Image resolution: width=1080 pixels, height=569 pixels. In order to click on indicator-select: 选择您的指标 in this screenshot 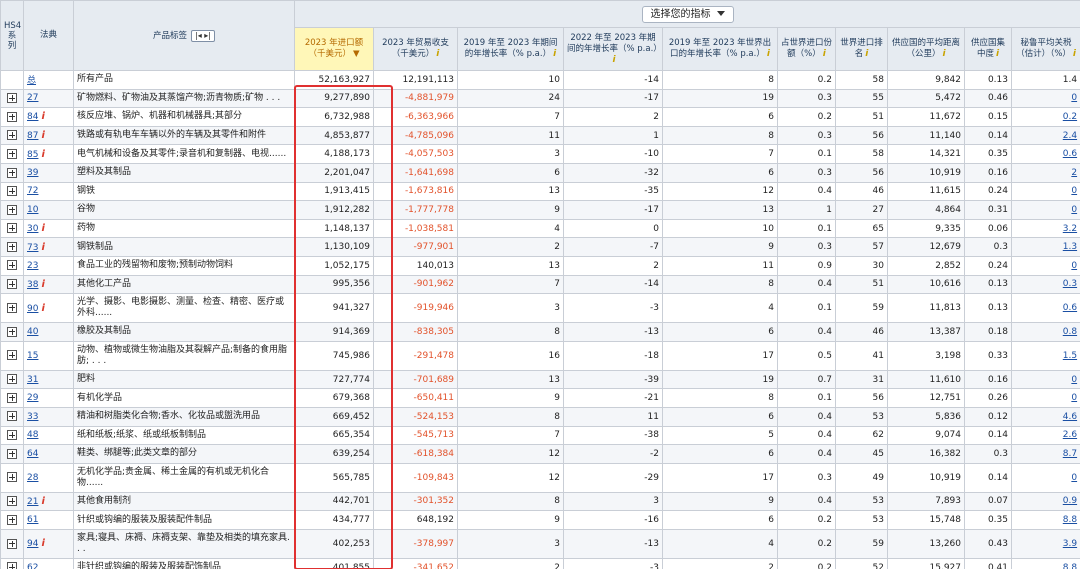, I will do `click(687, 14)`.